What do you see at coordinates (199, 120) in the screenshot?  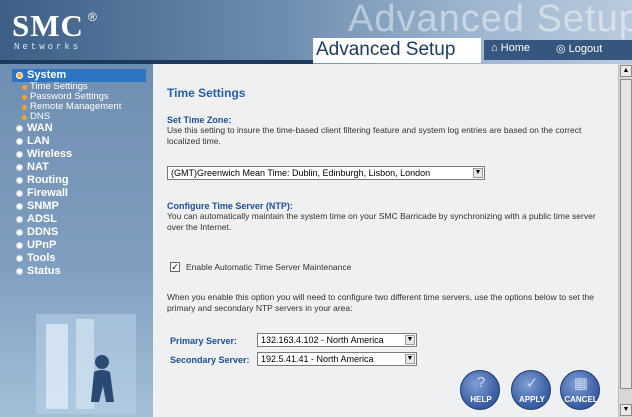 I see `timezone-heading: Set Time Zone:` at bounding box center [199, 120].